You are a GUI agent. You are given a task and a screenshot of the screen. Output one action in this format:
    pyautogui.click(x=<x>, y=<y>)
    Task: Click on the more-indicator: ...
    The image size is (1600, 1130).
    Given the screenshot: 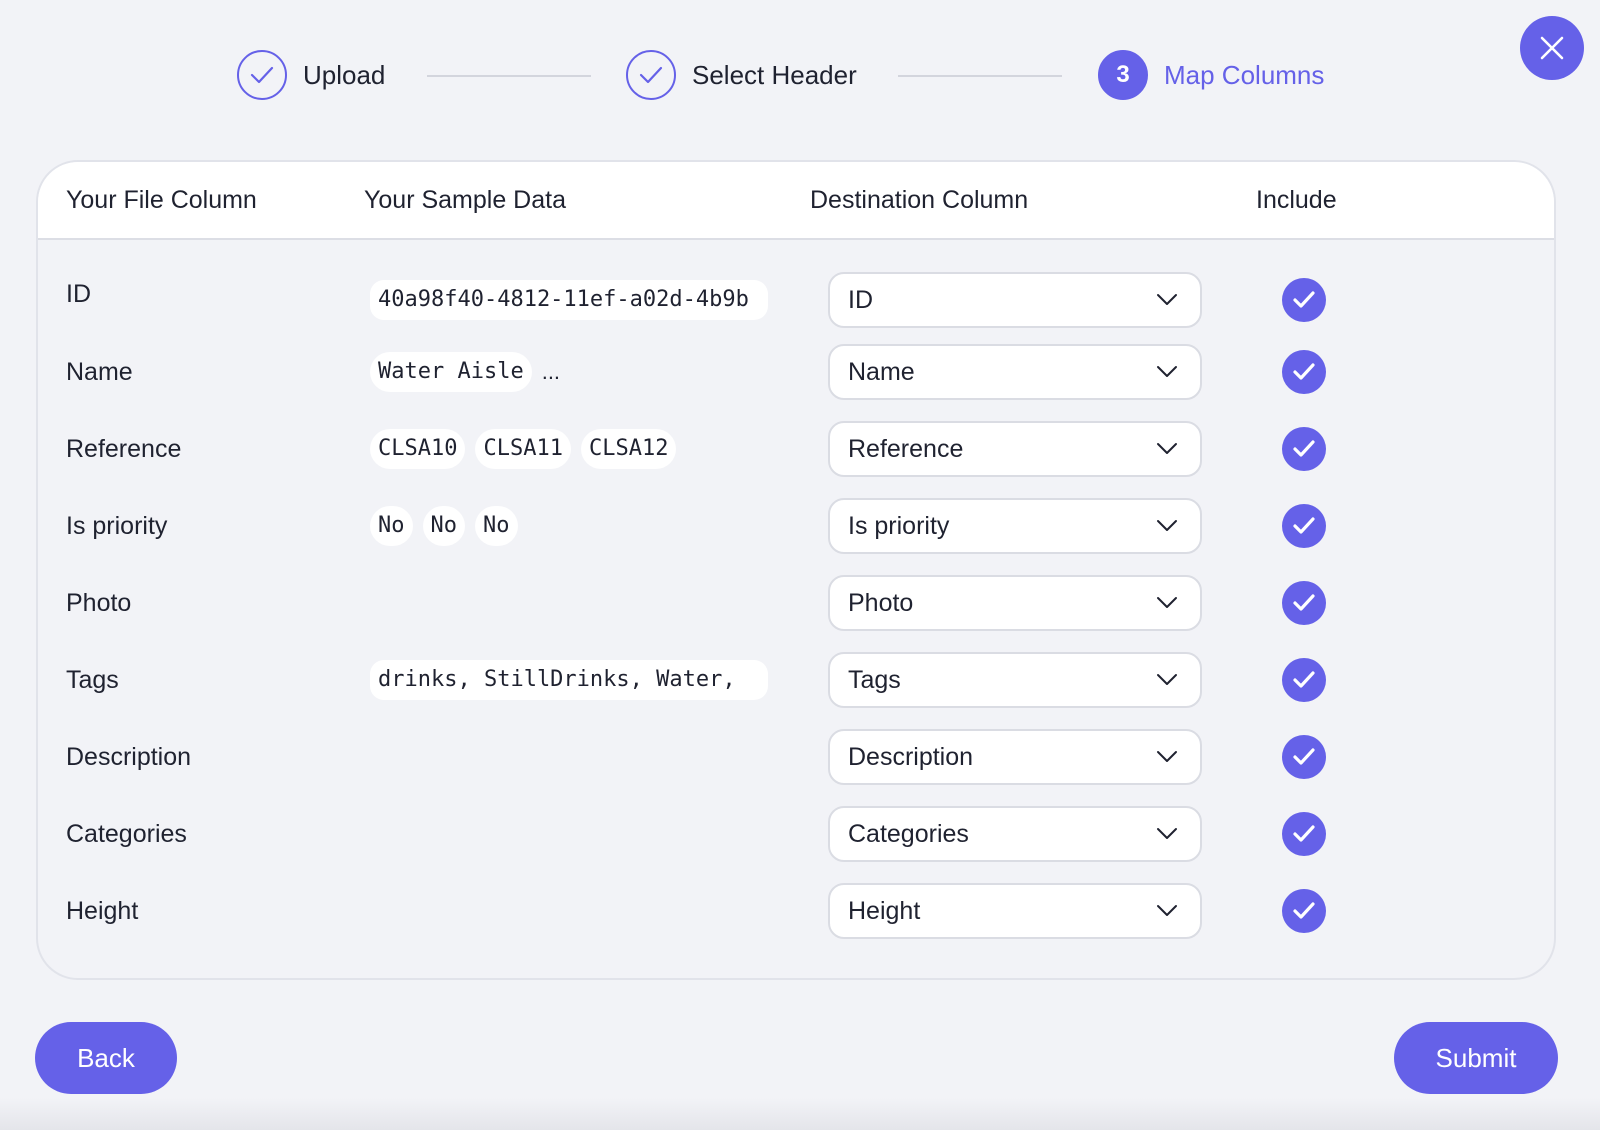 What is the action you would take?
    pyautogui.click(x=551, y=371)
    